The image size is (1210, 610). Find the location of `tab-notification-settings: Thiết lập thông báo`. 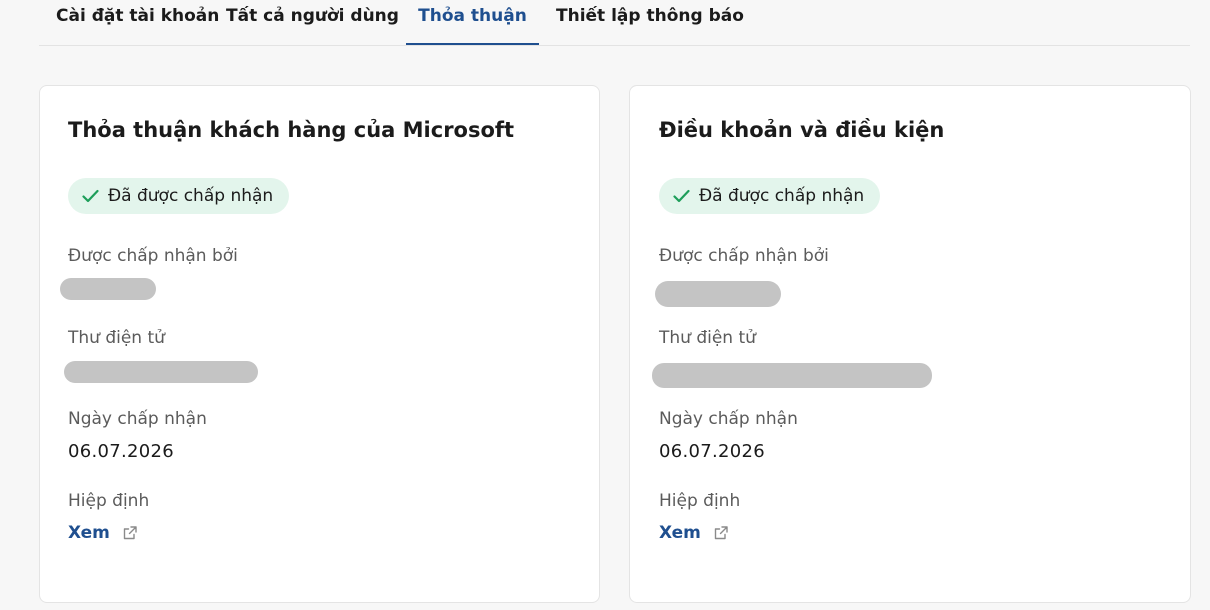

tab-notification-settings: Thiết lập thông báo is located at coordinates (641, 22).